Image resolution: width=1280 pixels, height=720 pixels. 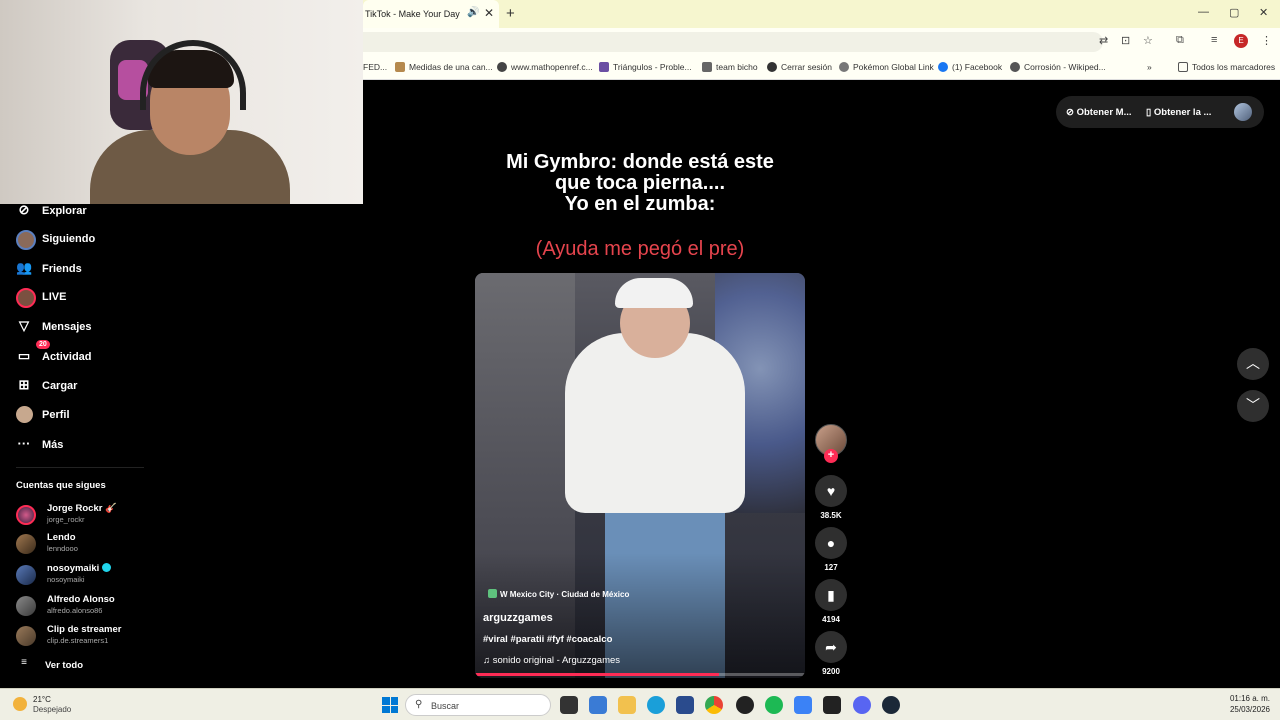 I want to click on bookmark-item: team bicho, so click(x=730, y=67).